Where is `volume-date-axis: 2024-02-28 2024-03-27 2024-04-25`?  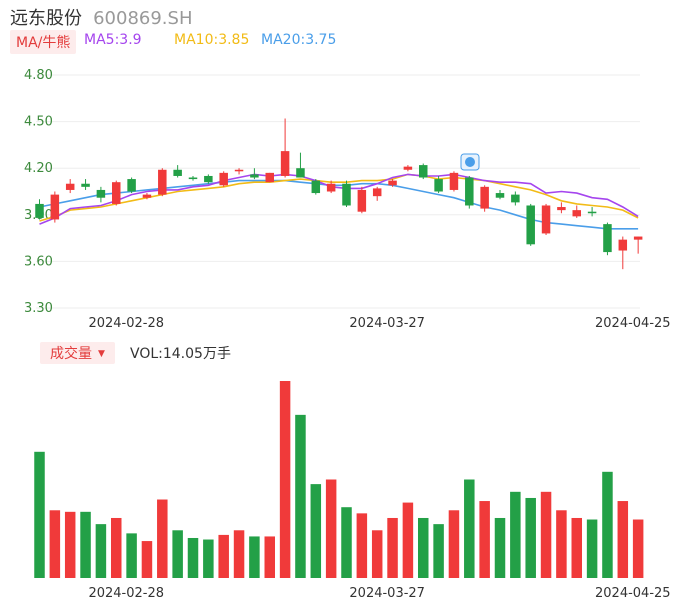
volume-date-axis: 2024-02-28 2024-03-27 2024-04-25 is located at coordinates (379, 593).